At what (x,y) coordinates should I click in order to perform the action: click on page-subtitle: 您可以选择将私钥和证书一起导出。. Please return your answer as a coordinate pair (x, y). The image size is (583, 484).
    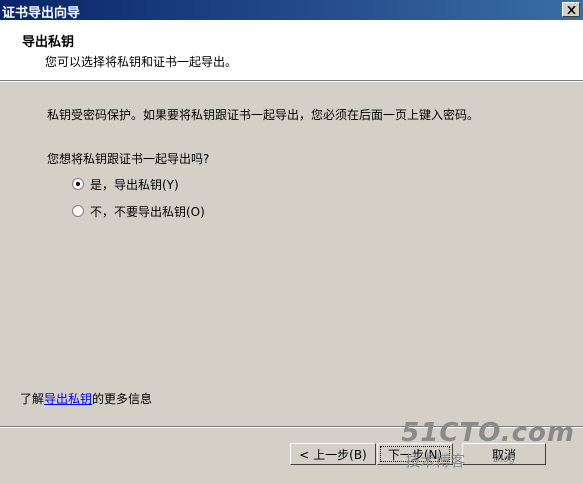
    Looking at the image, I should click on (141, 62).